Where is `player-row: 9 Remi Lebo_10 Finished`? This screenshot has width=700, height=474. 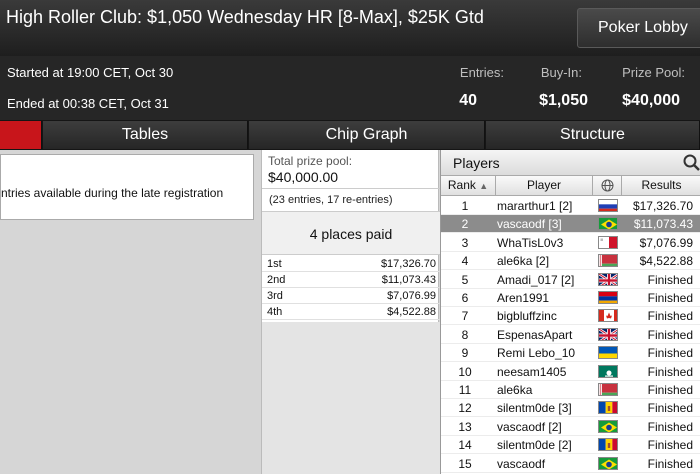
player-row: 9 Remi Lebo_10 Finished is located at coordinates (570, 353).